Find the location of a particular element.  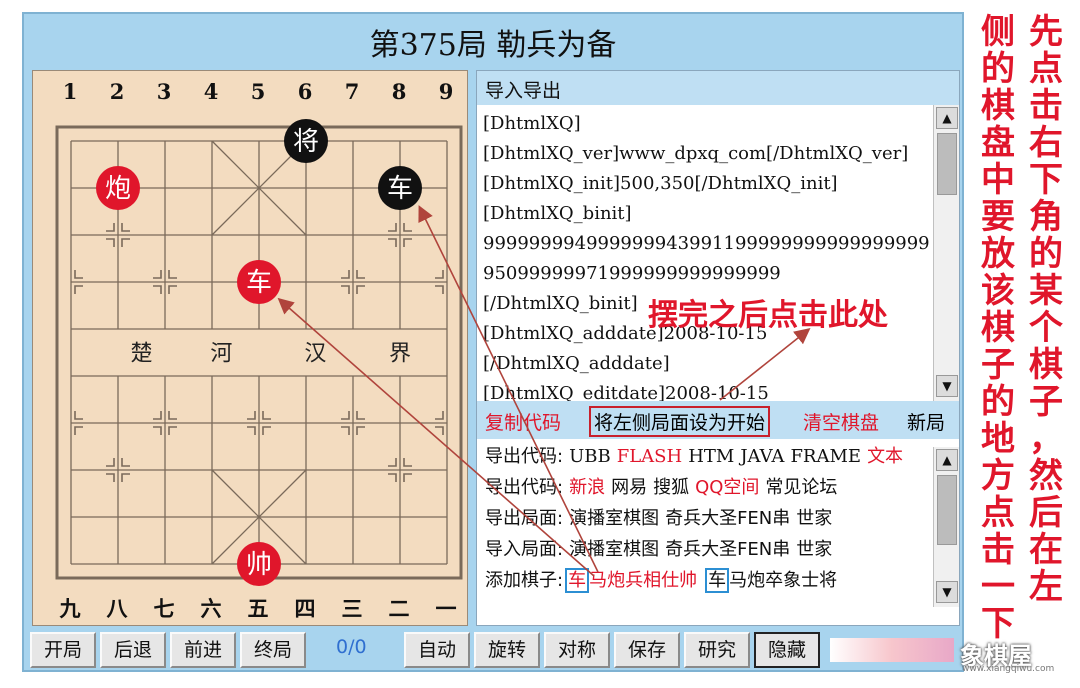

river-label: 河 is located at coordinates (221, 354).